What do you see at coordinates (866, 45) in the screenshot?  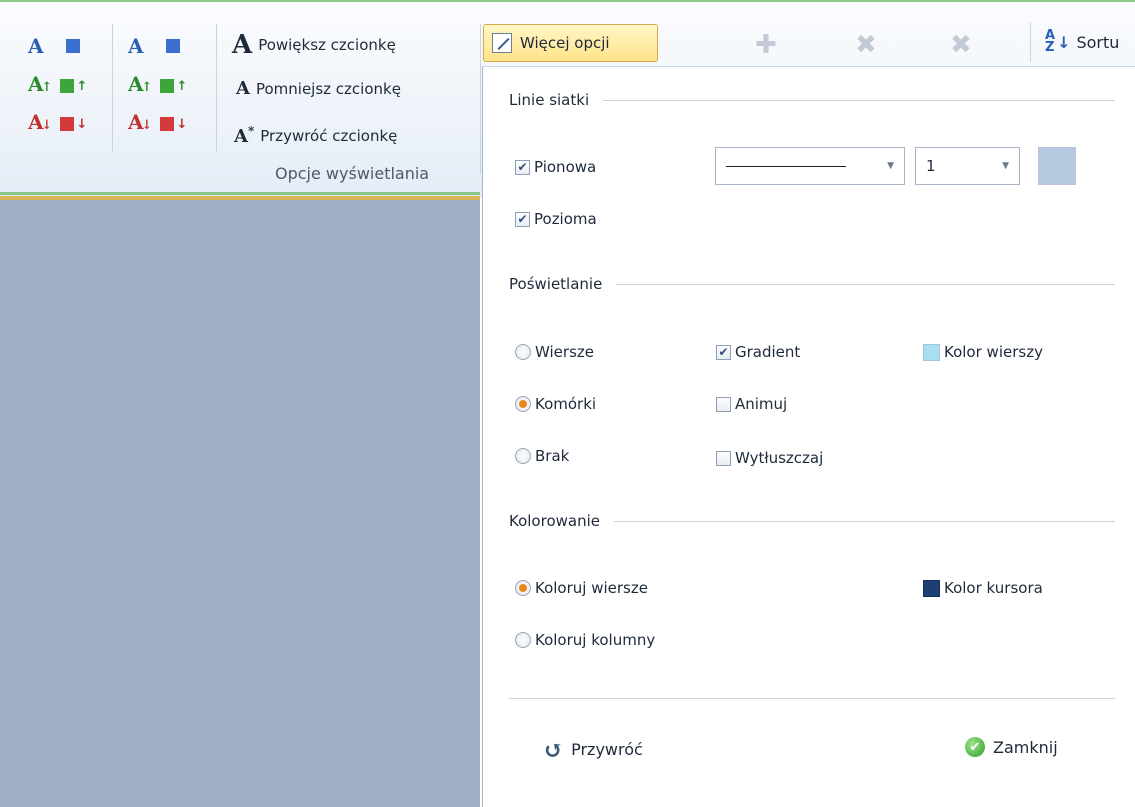 I see `remove-comment-icon: ✖` at bounding box center [866, 45].